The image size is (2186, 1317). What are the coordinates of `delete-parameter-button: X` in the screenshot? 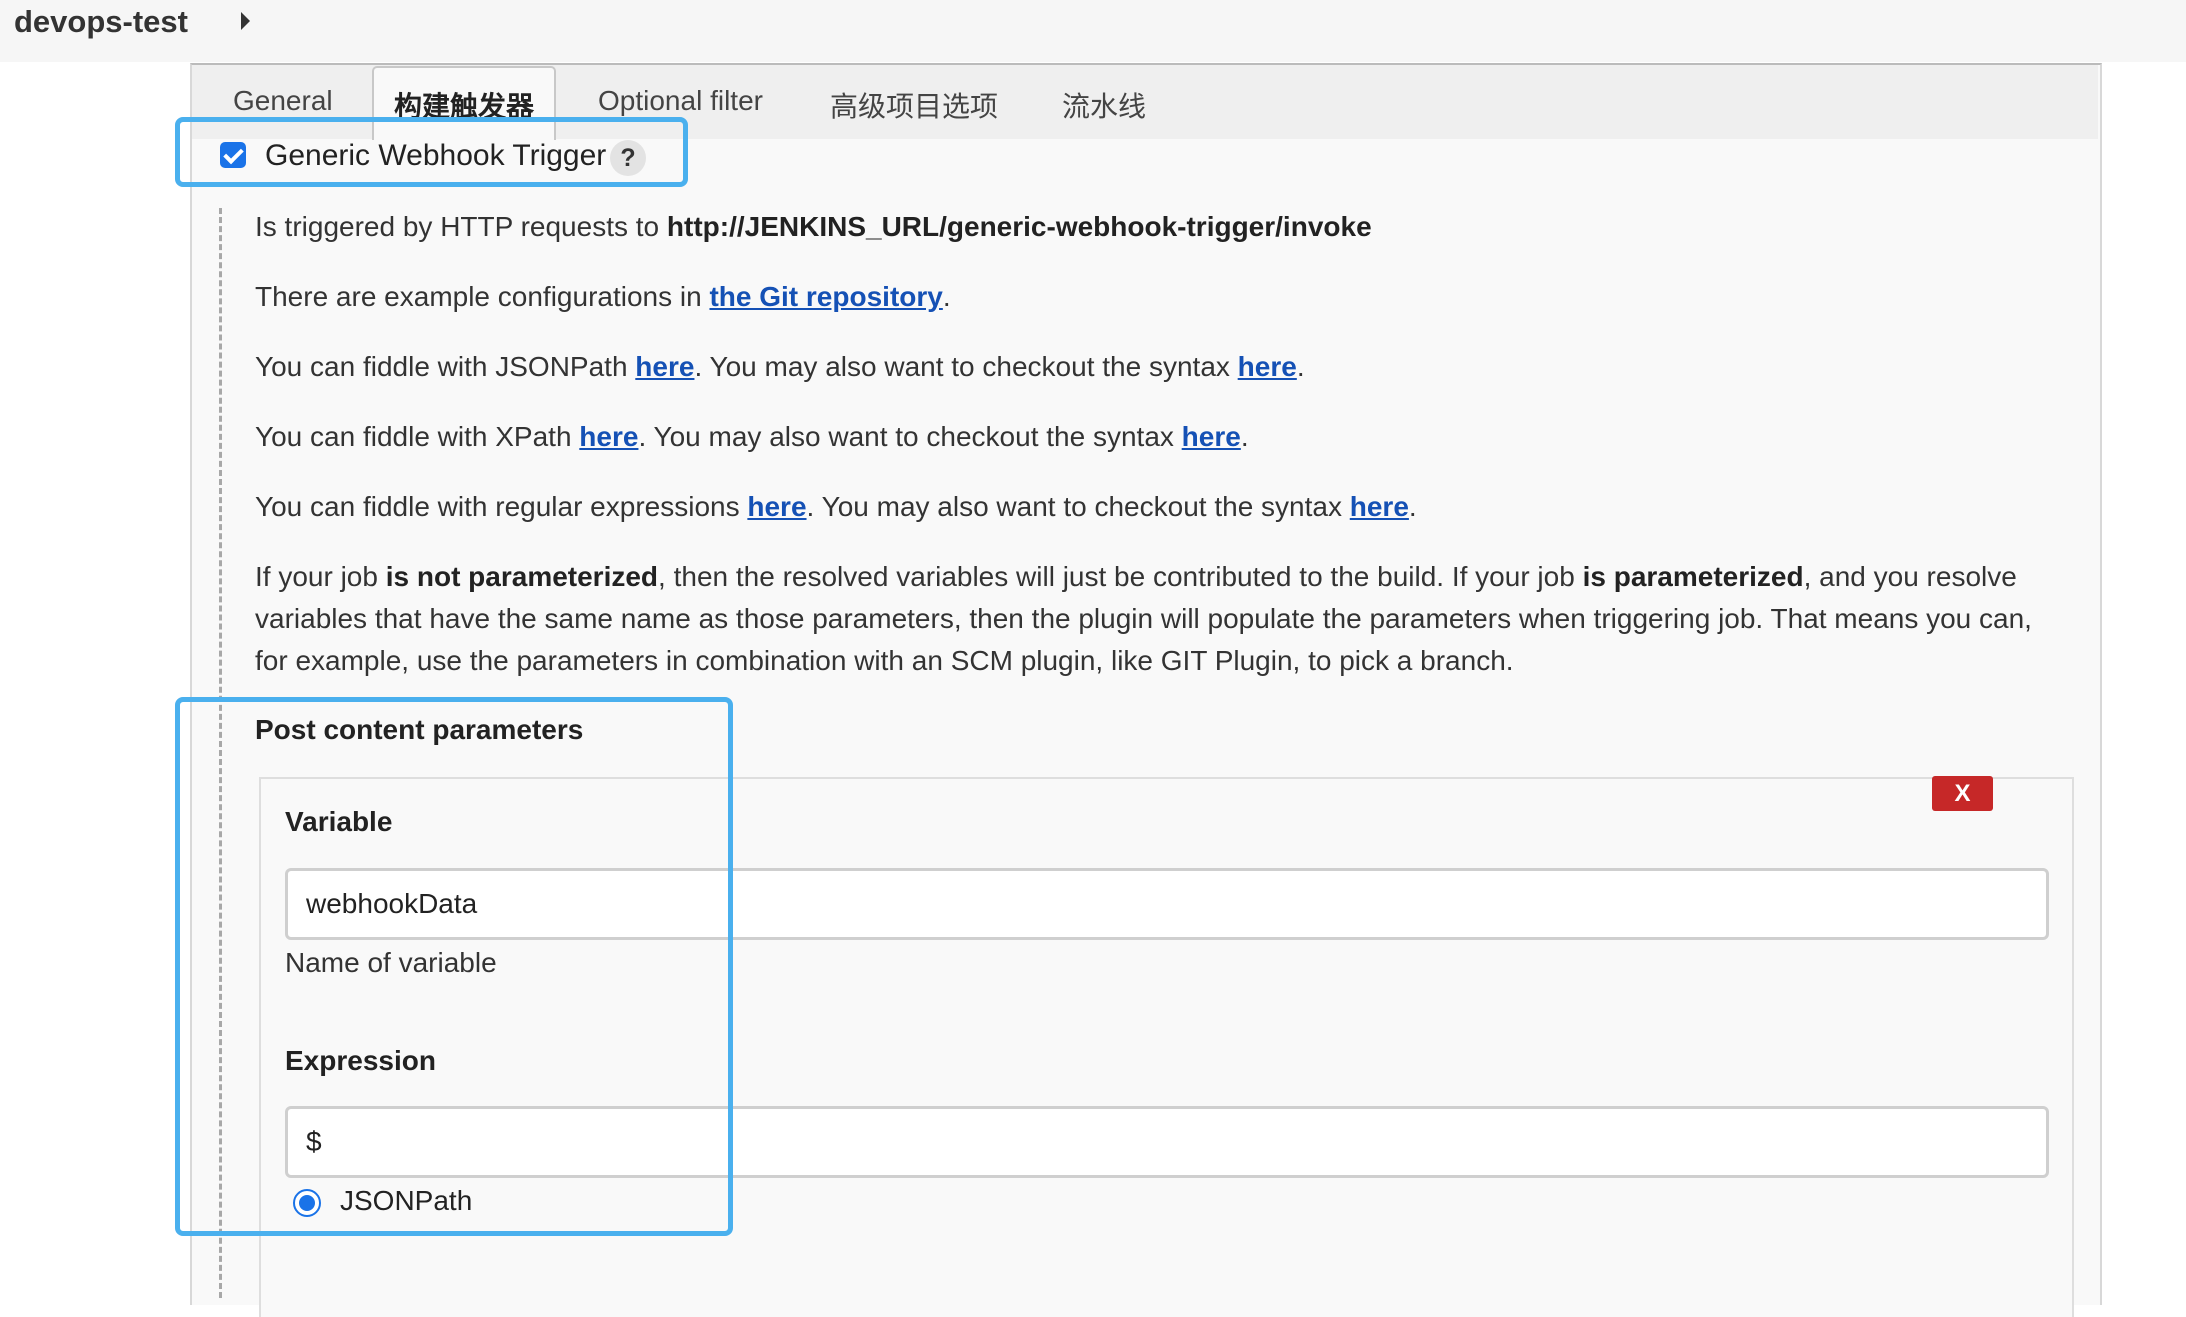 It's located at (1962, 793).